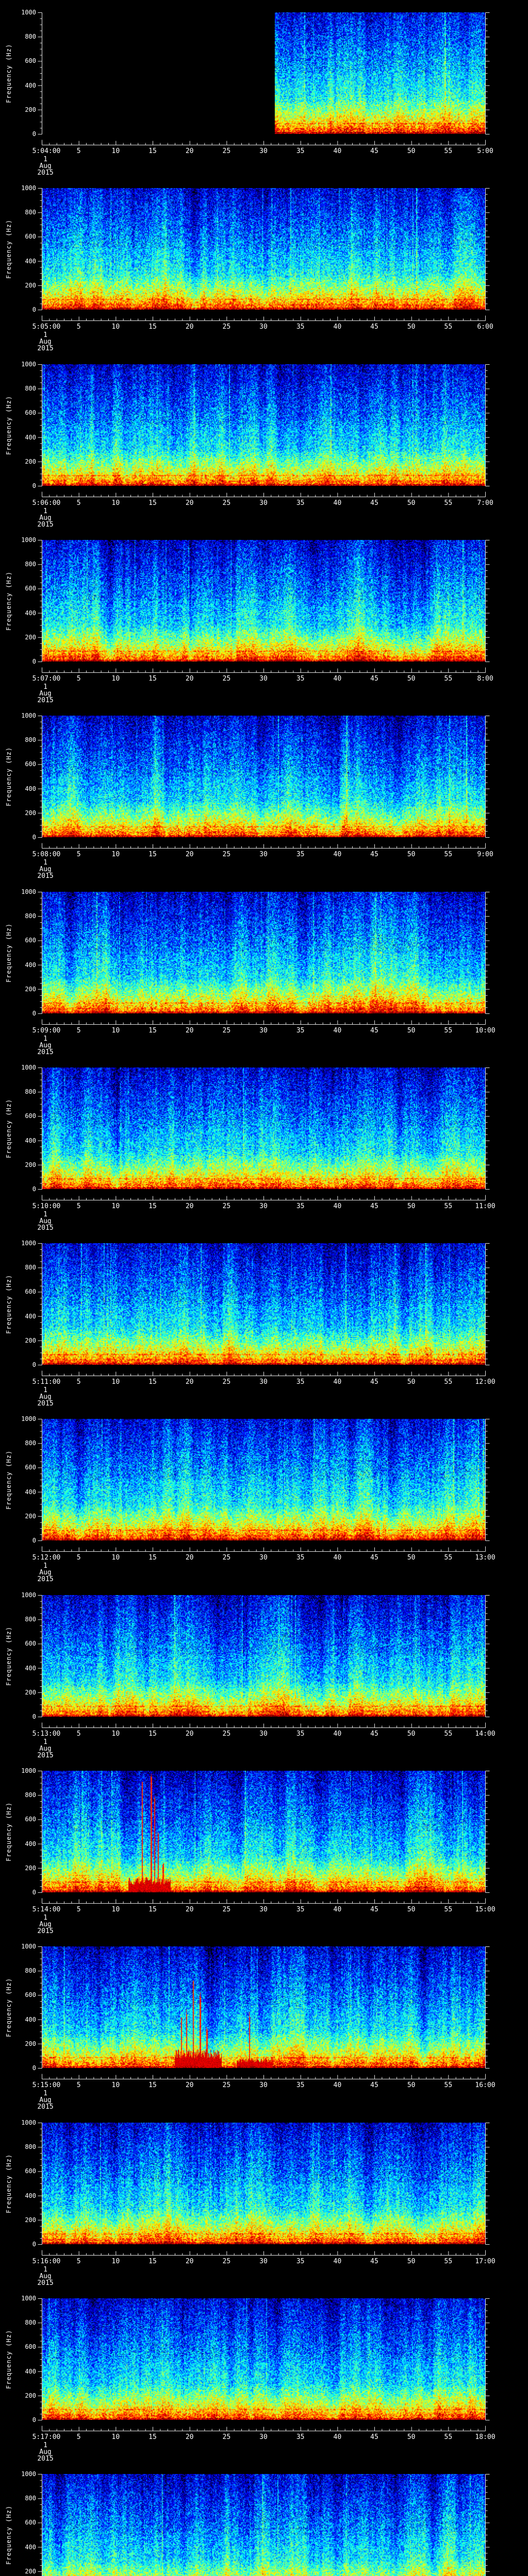 The width and height of the screenshot is (528, 2576). I want to click on x-start-time-label: 5:11:00, so click(46, 1382).